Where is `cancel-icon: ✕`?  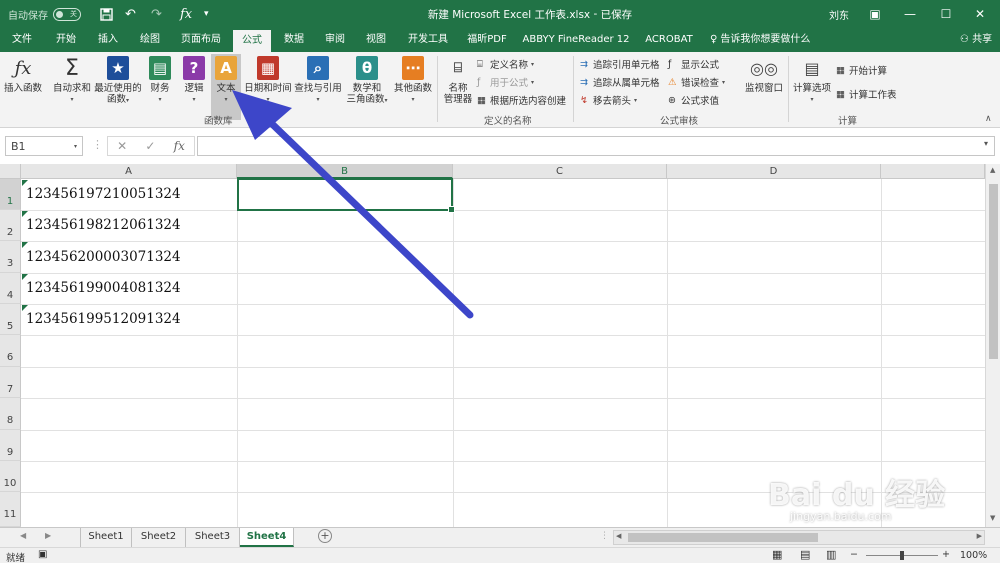
cancel-icon: ✕ is located at coordinates (122, 146).